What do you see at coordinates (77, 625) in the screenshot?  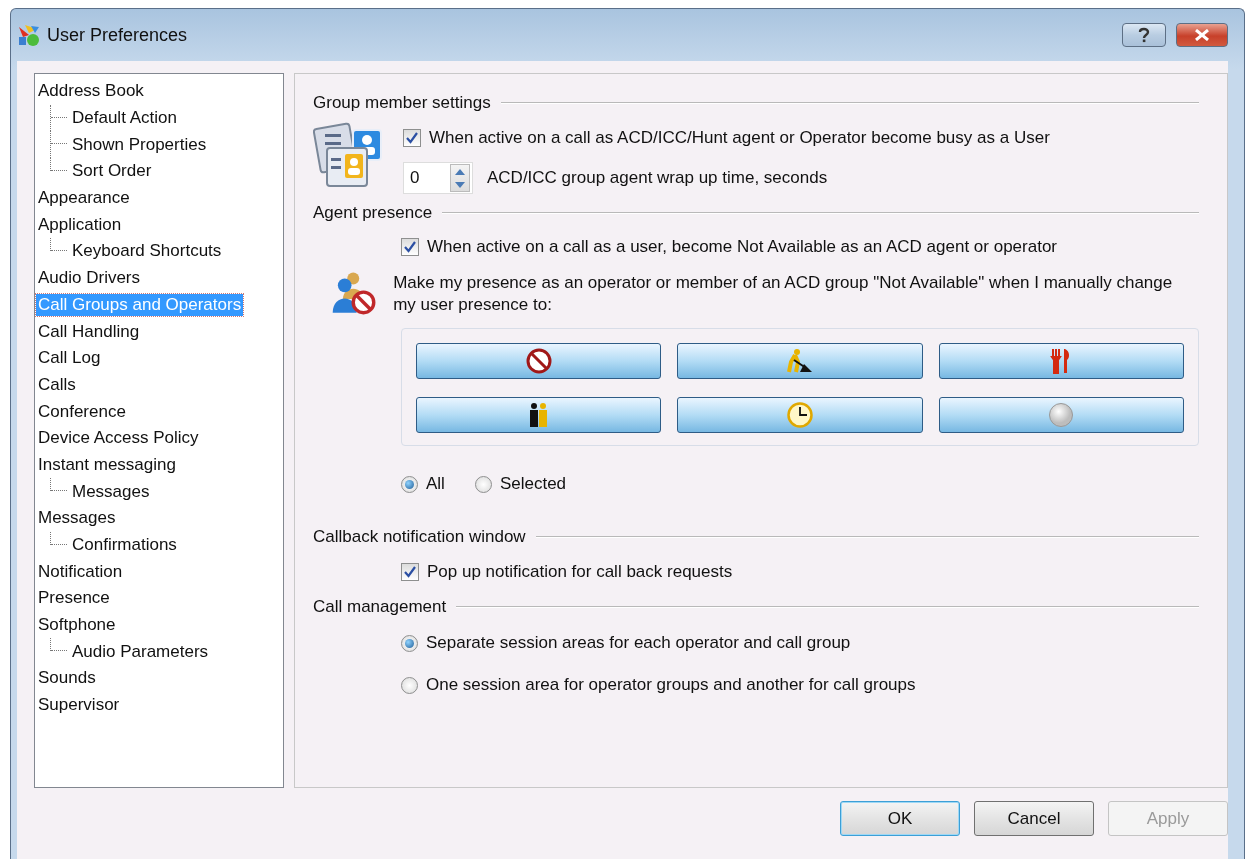 I see `tree-item: Softphone` at bounding box center [77, 625].